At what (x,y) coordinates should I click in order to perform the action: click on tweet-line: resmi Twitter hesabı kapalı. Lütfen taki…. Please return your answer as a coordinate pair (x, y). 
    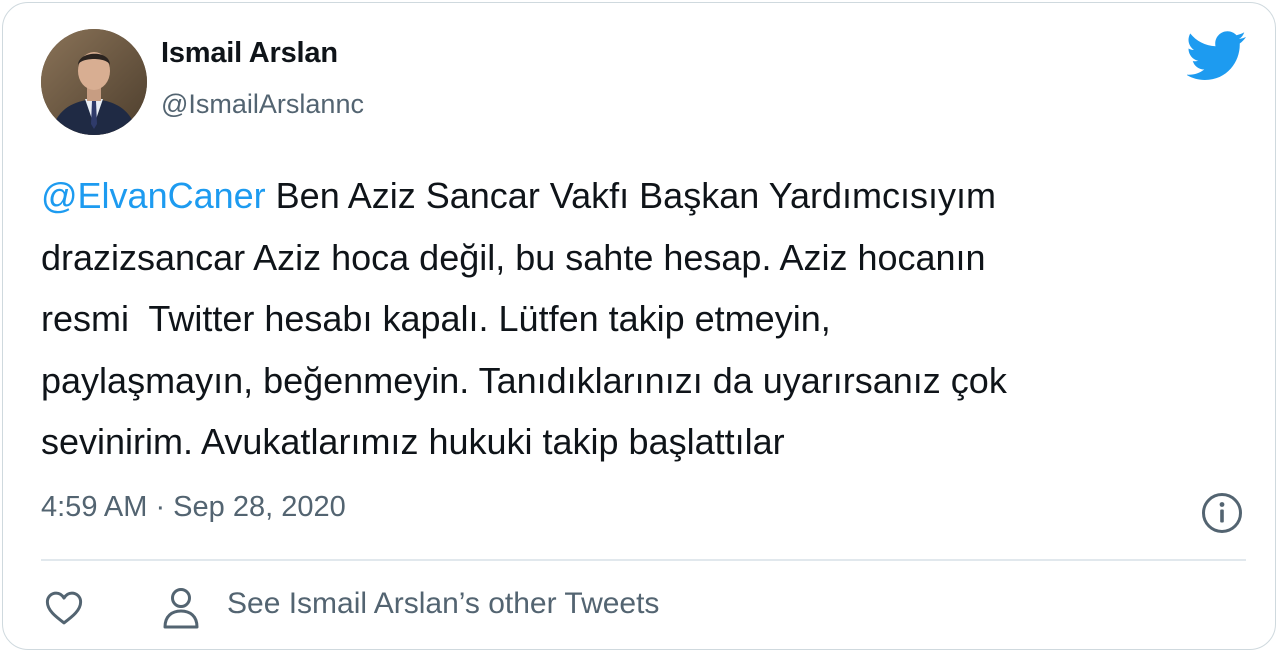
    Looking at the image, I should click on (436, 318).